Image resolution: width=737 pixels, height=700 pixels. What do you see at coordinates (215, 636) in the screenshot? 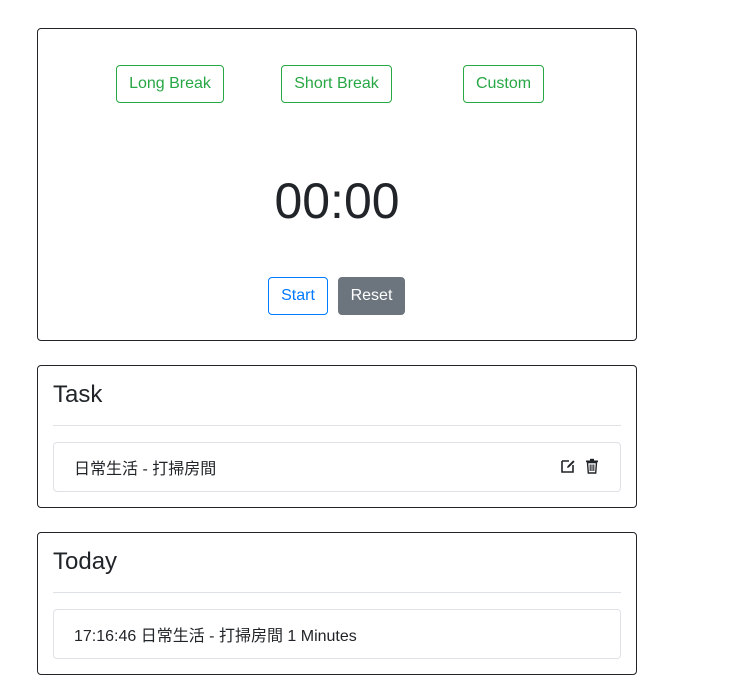
I see `today-item-text: 17:16:46 日常生活 - 打掃房間 1 Minutes` at bounding box center [215, 636].